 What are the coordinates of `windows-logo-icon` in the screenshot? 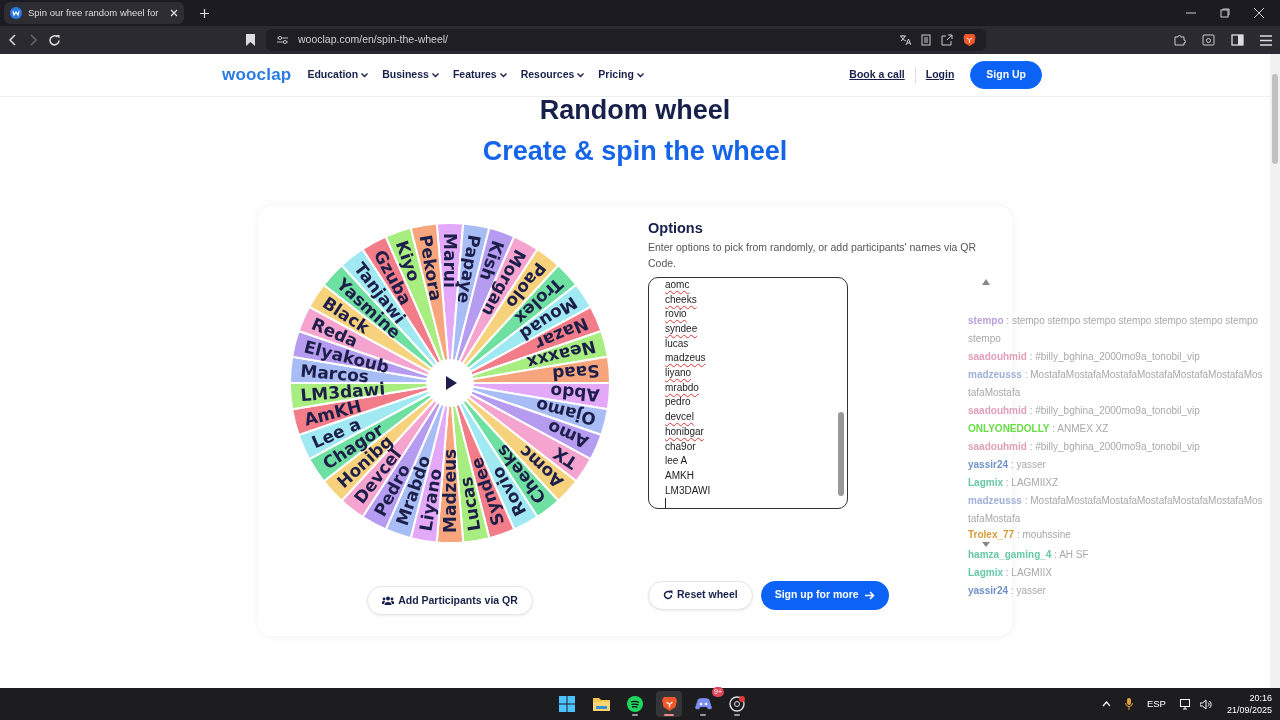 It's located at (567, 704).